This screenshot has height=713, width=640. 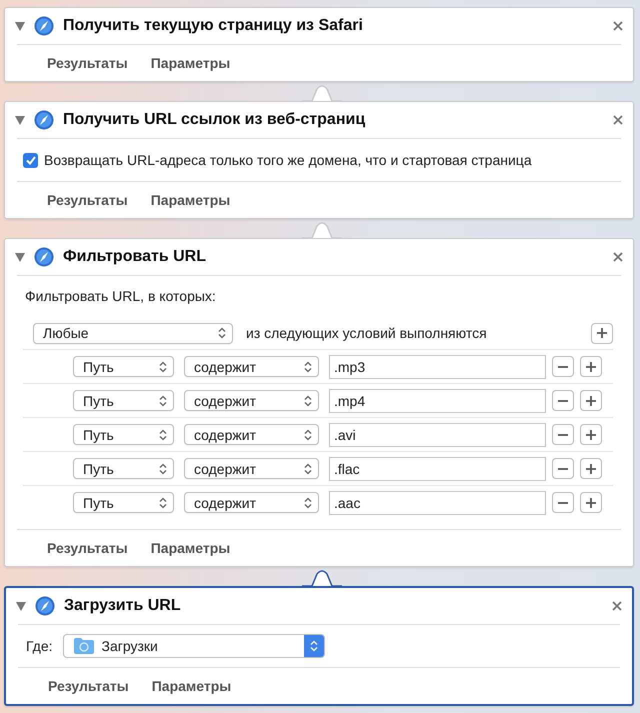 What do you see at coordinates (437, 366) in the screenshot?
I see `value-field: .mp3` at bounding box center [437, 366].